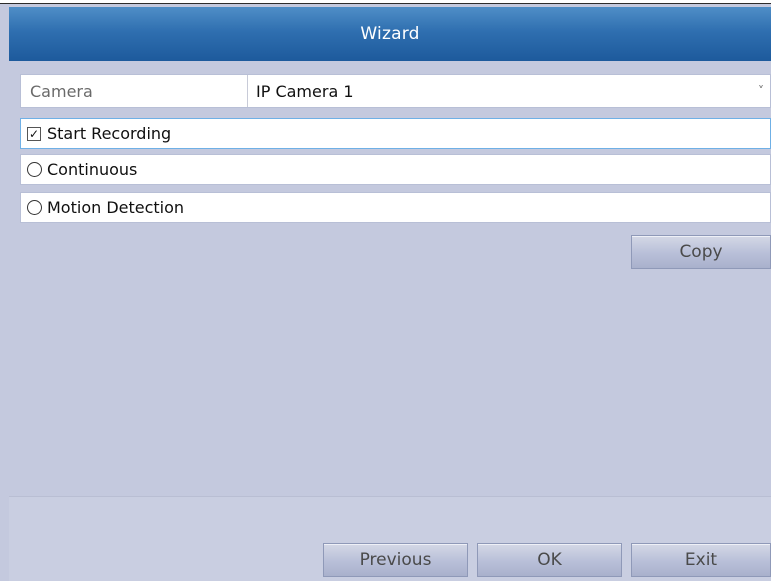  Describe the element at coordinates (549, 560) in the screenshot. I see `ok-button: OK` at that location.